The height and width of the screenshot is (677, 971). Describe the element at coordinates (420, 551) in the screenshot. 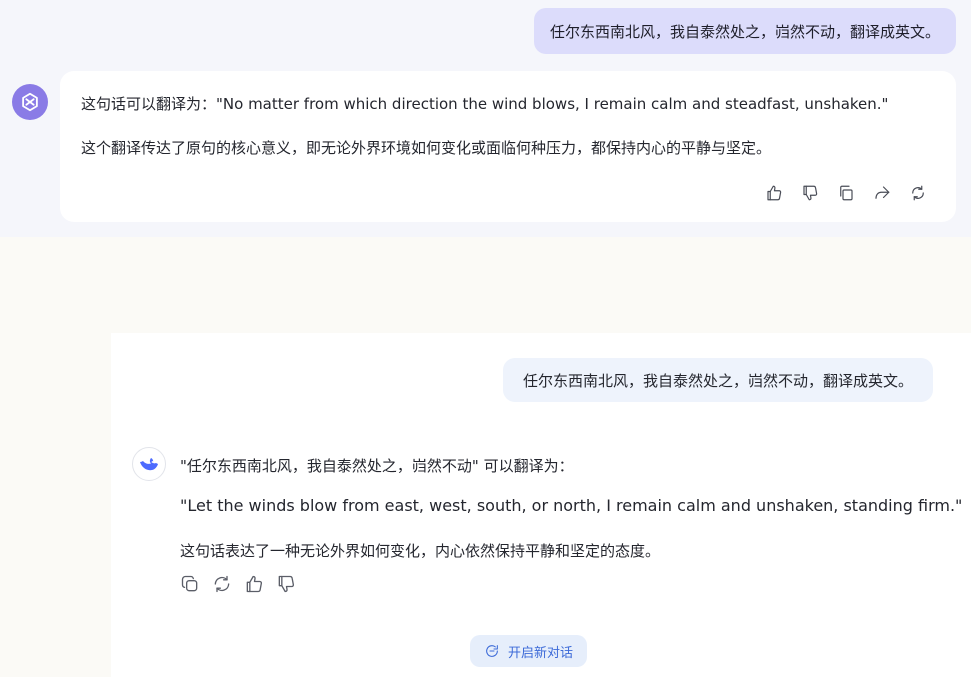

I see `answer-text-line: 这句话表达了一种无论外界如何变化，内心依然保持平静和坚定的态度。` at that location.